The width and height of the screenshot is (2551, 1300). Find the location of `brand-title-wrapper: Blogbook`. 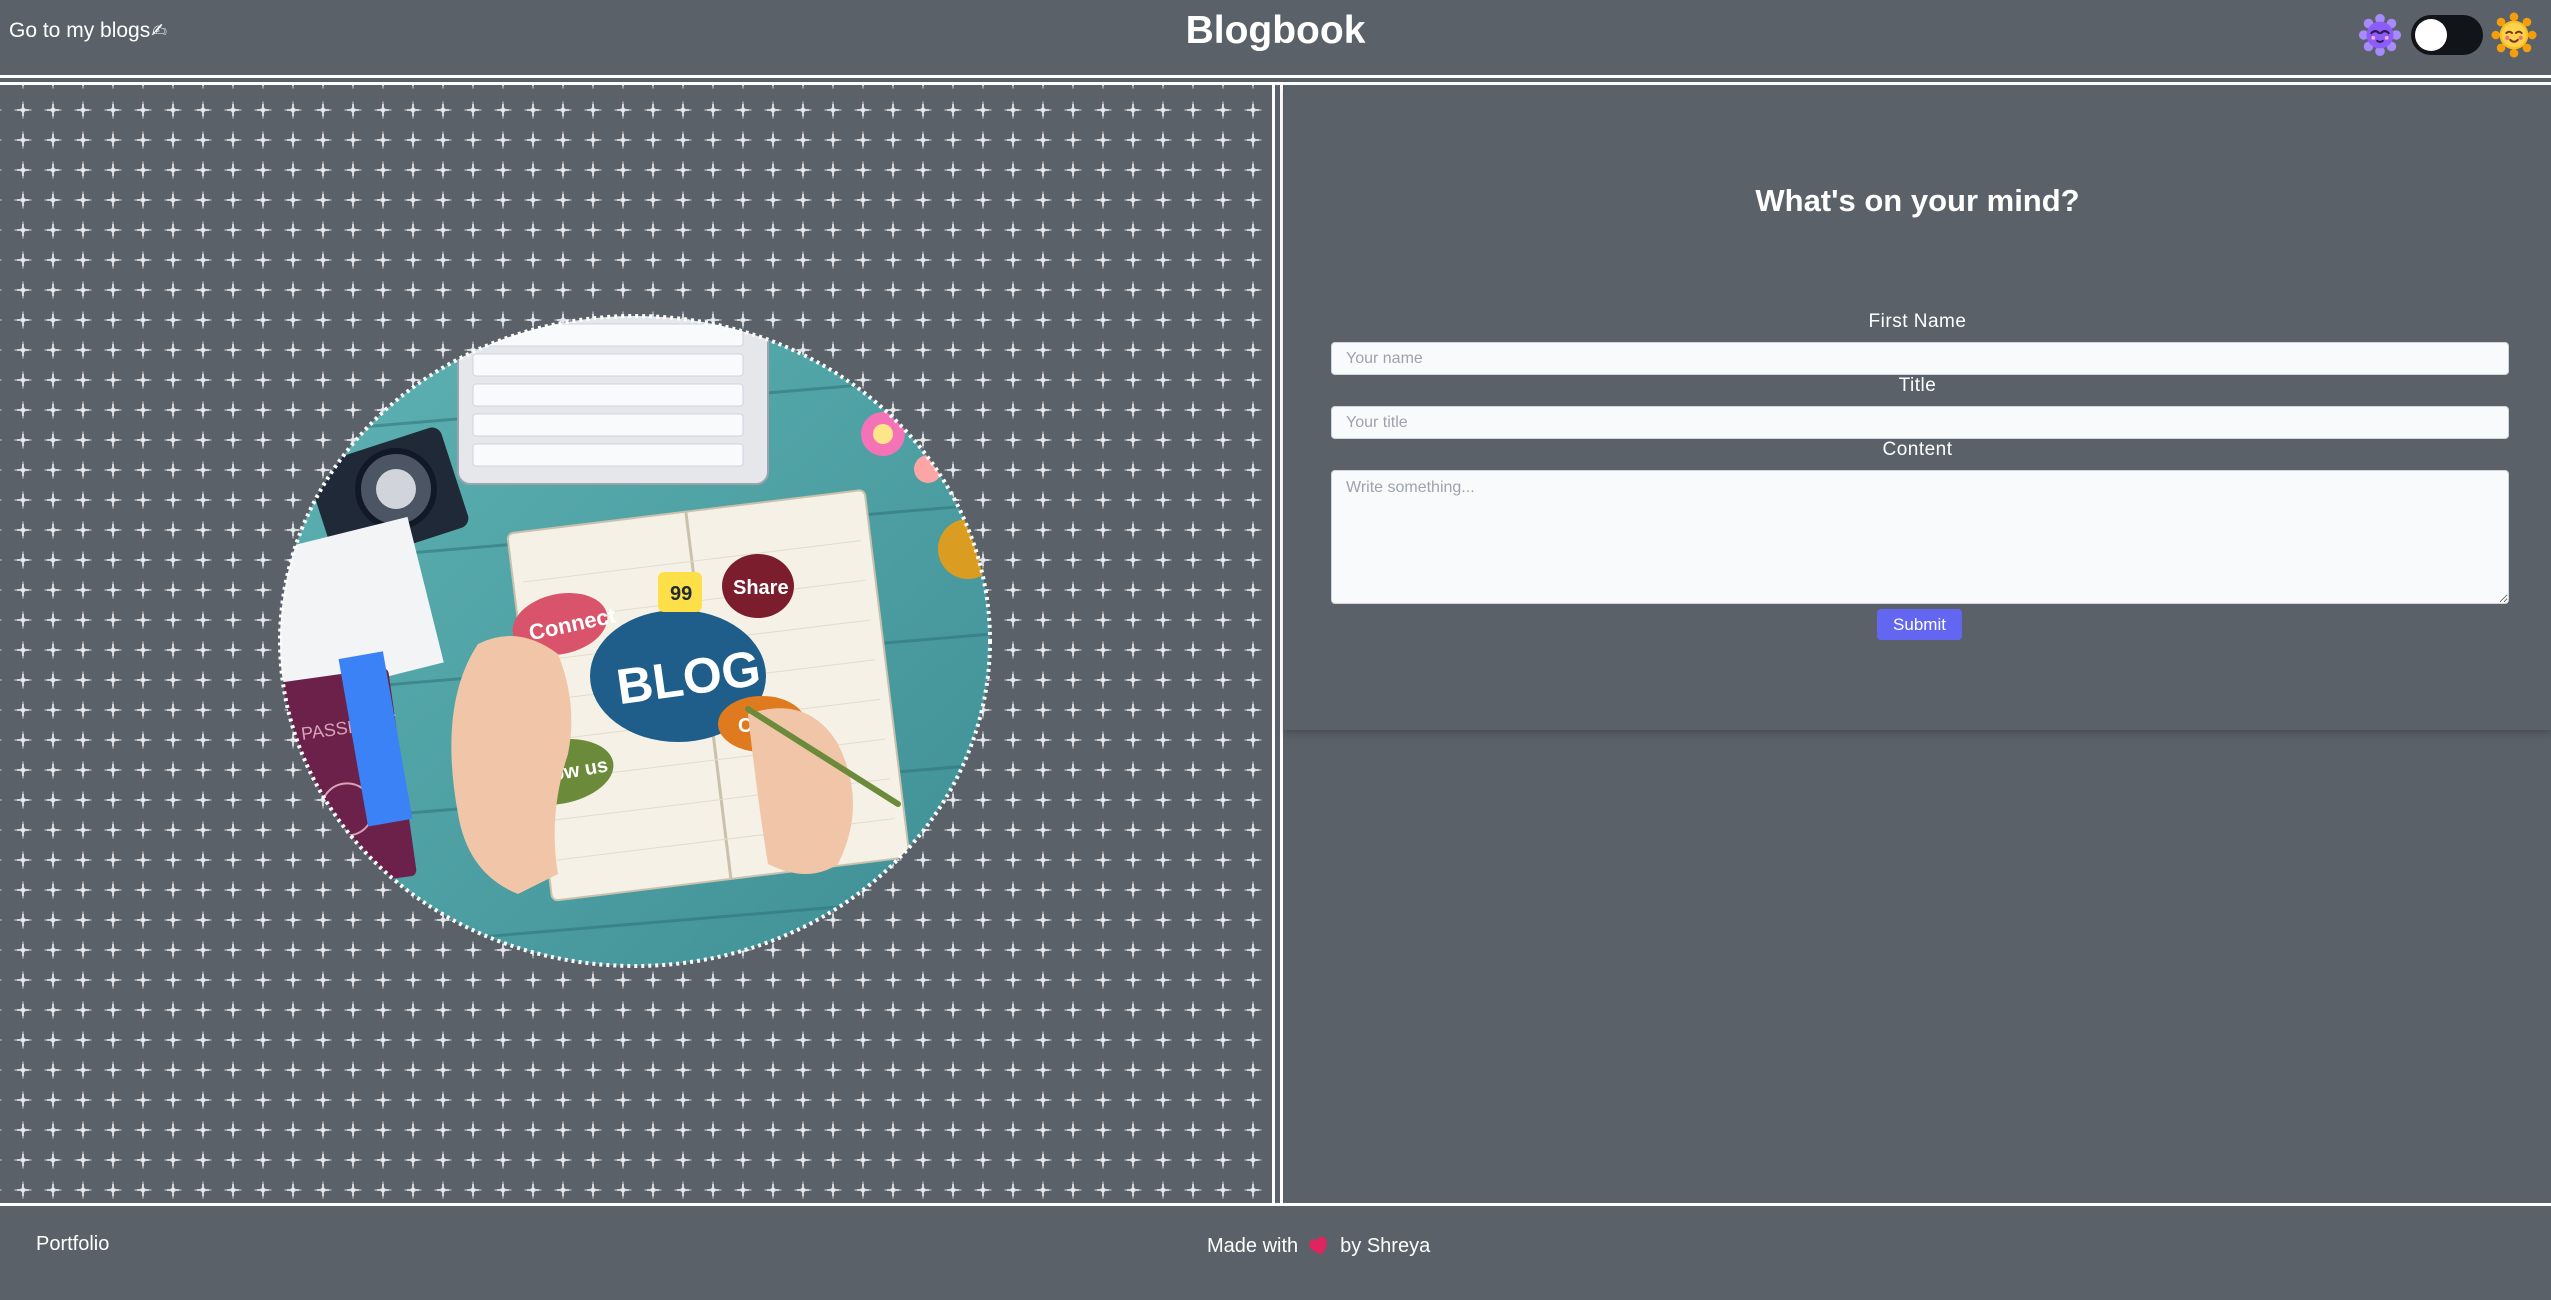

brand-title-wrapper: Blogbook is located at coordinates (1275, 31).